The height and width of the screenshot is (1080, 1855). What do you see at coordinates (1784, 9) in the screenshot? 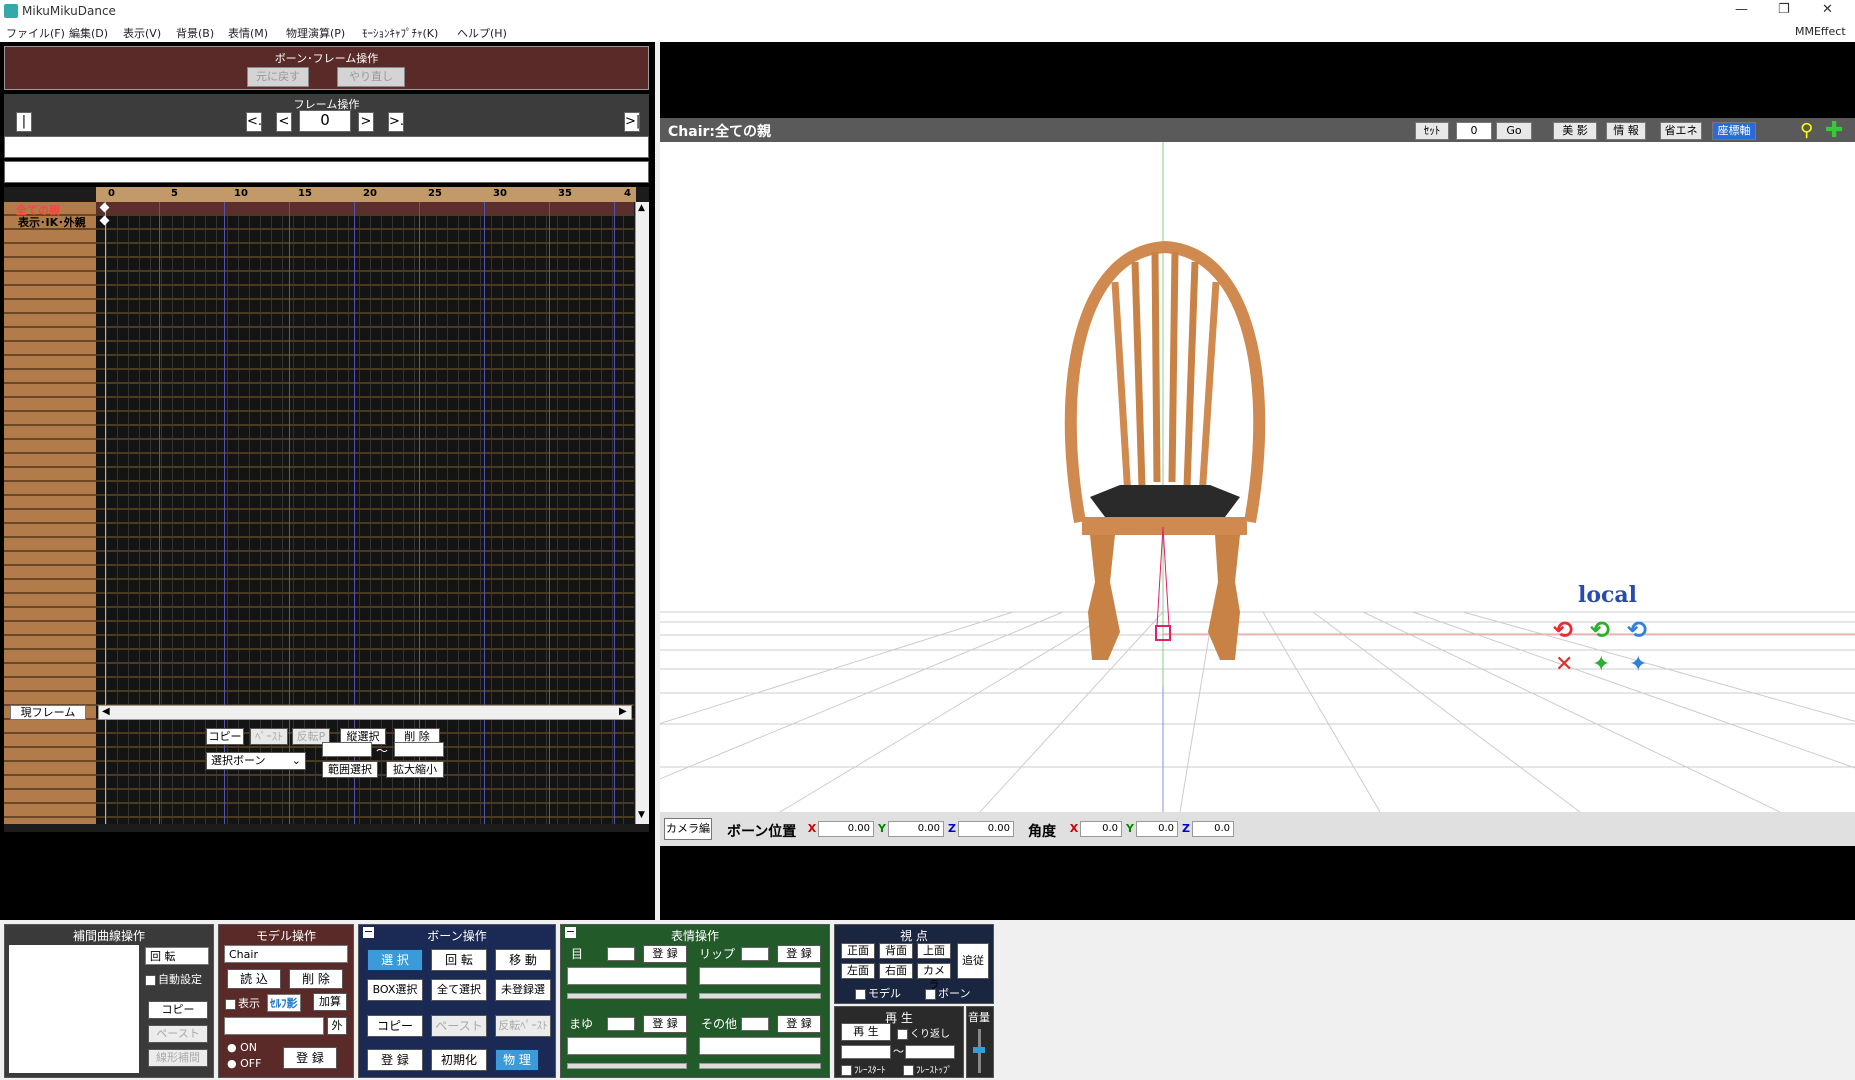
I see `restore-icon: ❐` at bounding box center [1784, 9].